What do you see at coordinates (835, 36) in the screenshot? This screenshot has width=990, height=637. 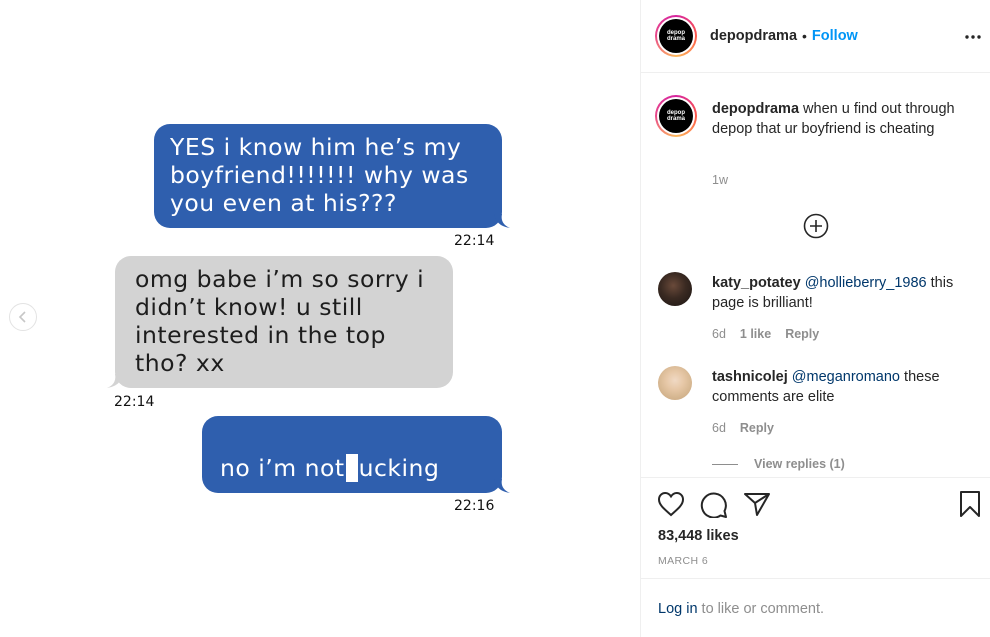 I see `follow-button: Follow` at bounding box center [835, 36].